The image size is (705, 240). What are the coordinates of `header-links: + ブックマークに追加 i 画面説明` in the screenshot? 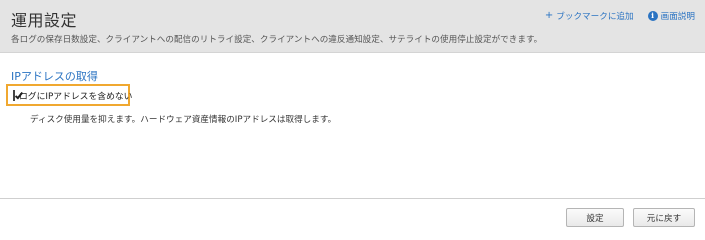 It's located at (619, 16).